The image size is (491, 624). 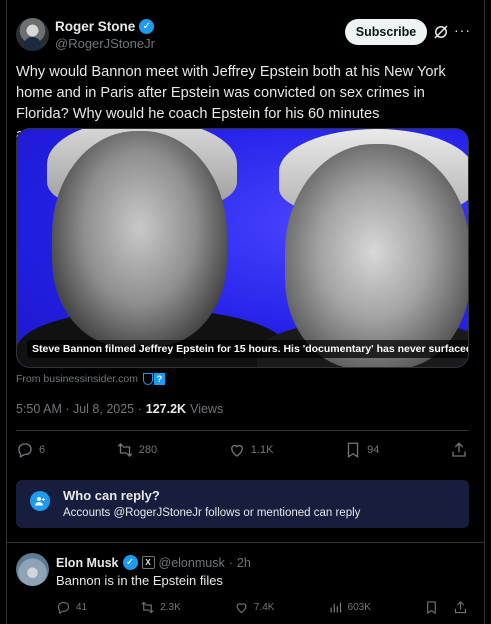 What do you see at coordinates (40, 501) in the screenshot?
I see `mention-icon` at bounding box center [40, 501].